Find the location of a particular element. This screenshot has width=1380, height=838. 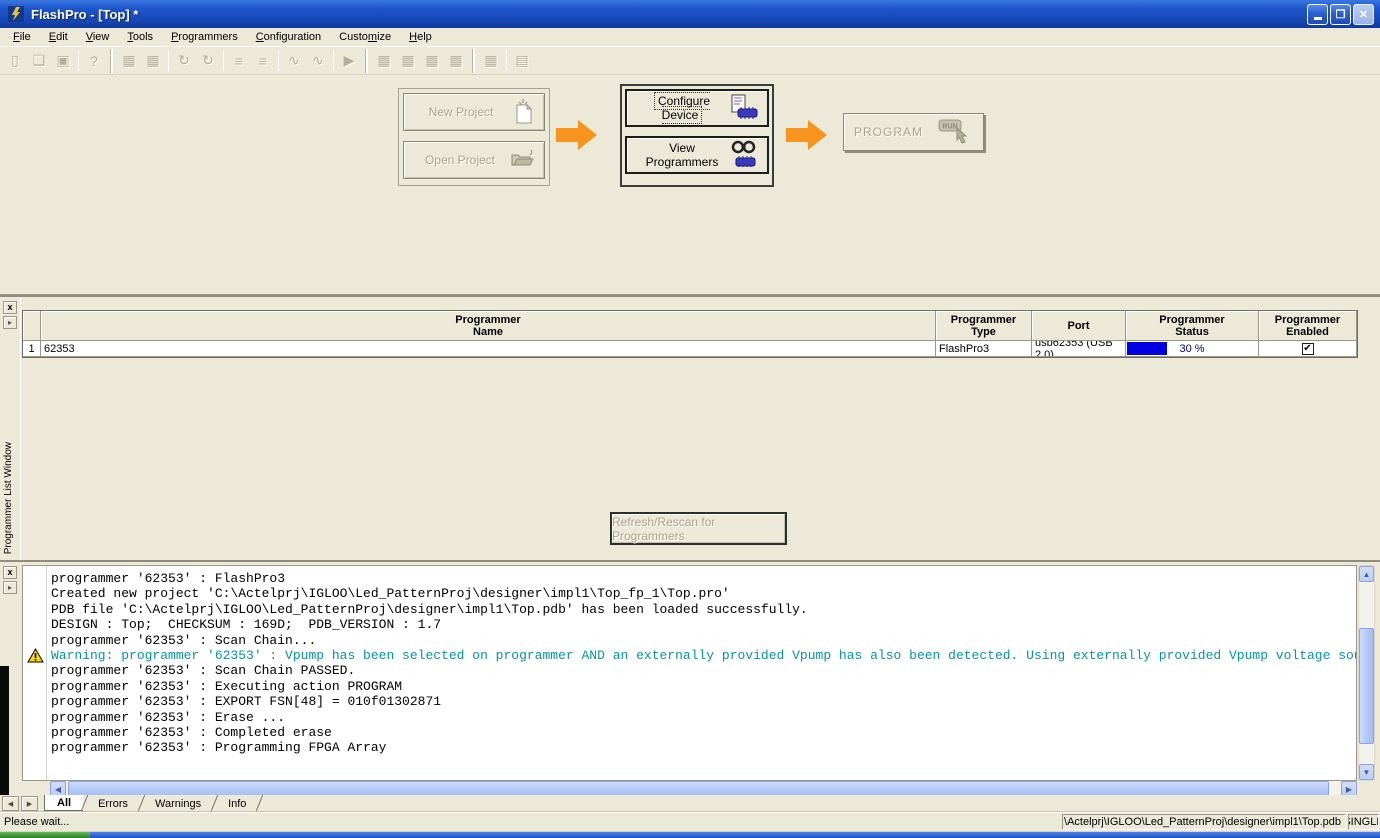

log-tab-bar: ◀ ▶ All Errors Warnings Info is located at coordinates (690, 803).